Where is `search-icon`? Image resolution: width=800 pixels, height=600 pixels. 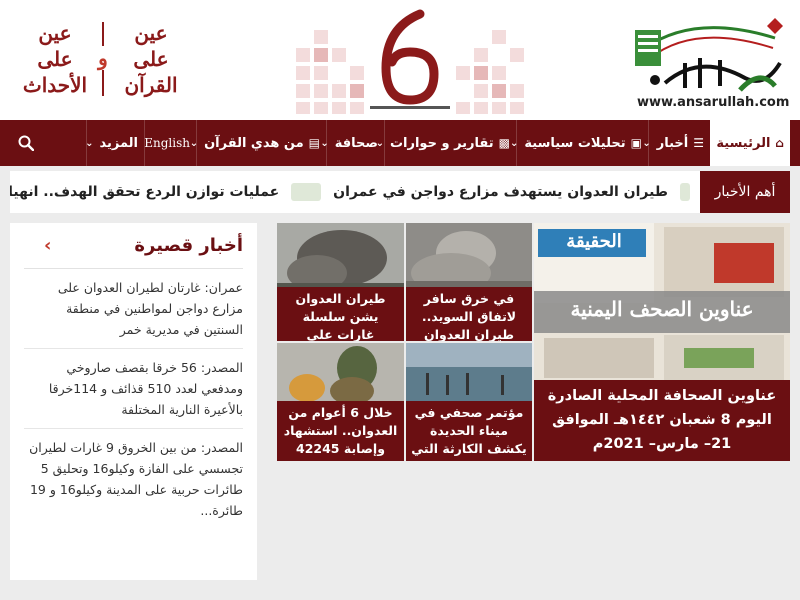
search-icon is located at coordinates (26, 143).